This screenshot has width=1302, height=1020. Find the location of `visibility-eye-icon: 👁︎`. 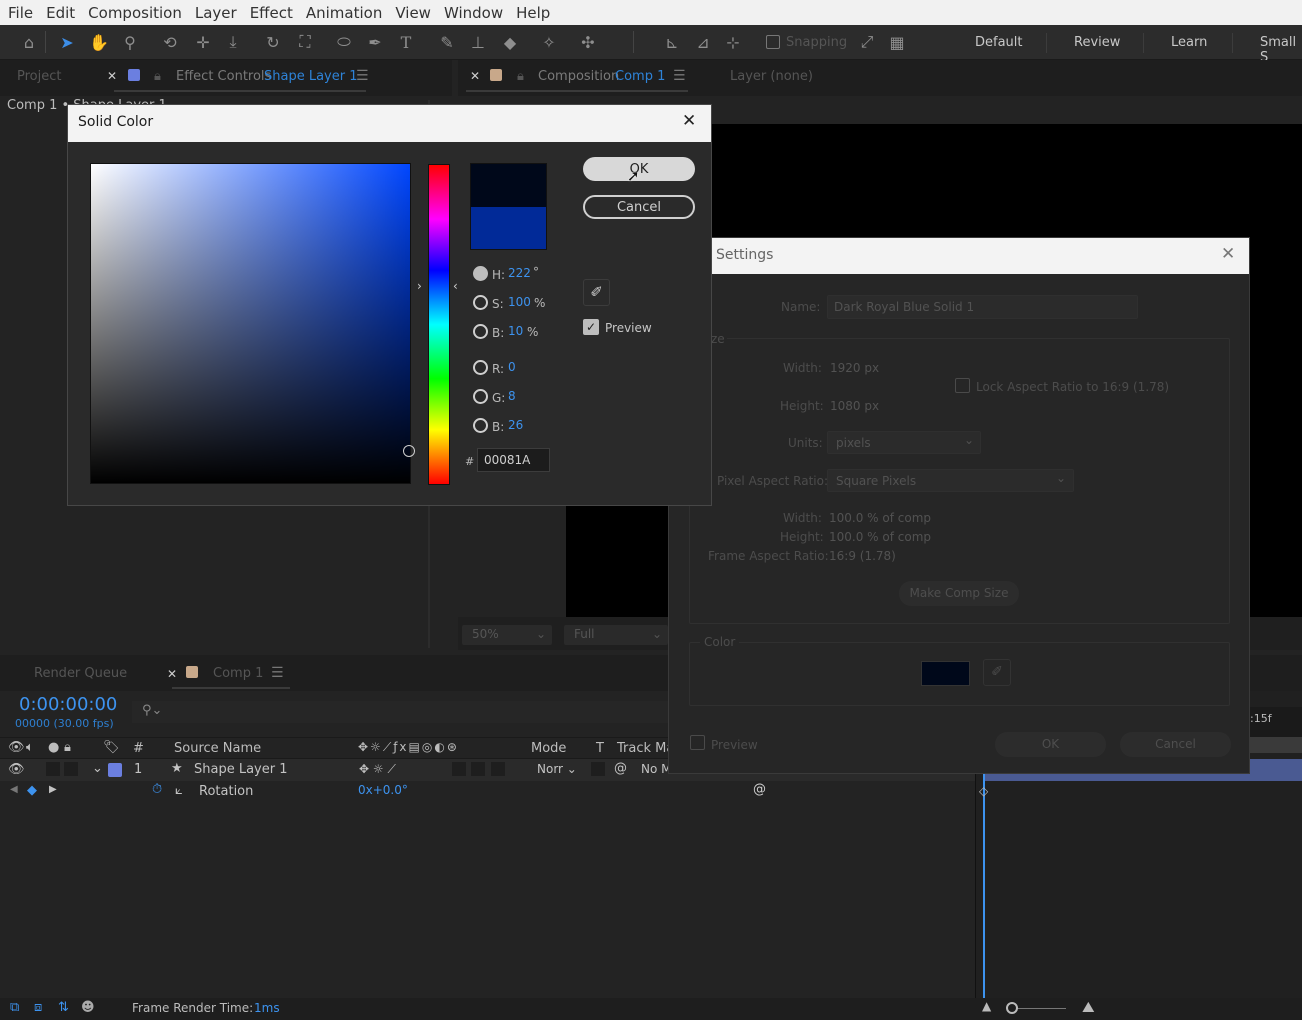

visibility-eye-icon: 👁︎ is located at coordinates (16, 769).